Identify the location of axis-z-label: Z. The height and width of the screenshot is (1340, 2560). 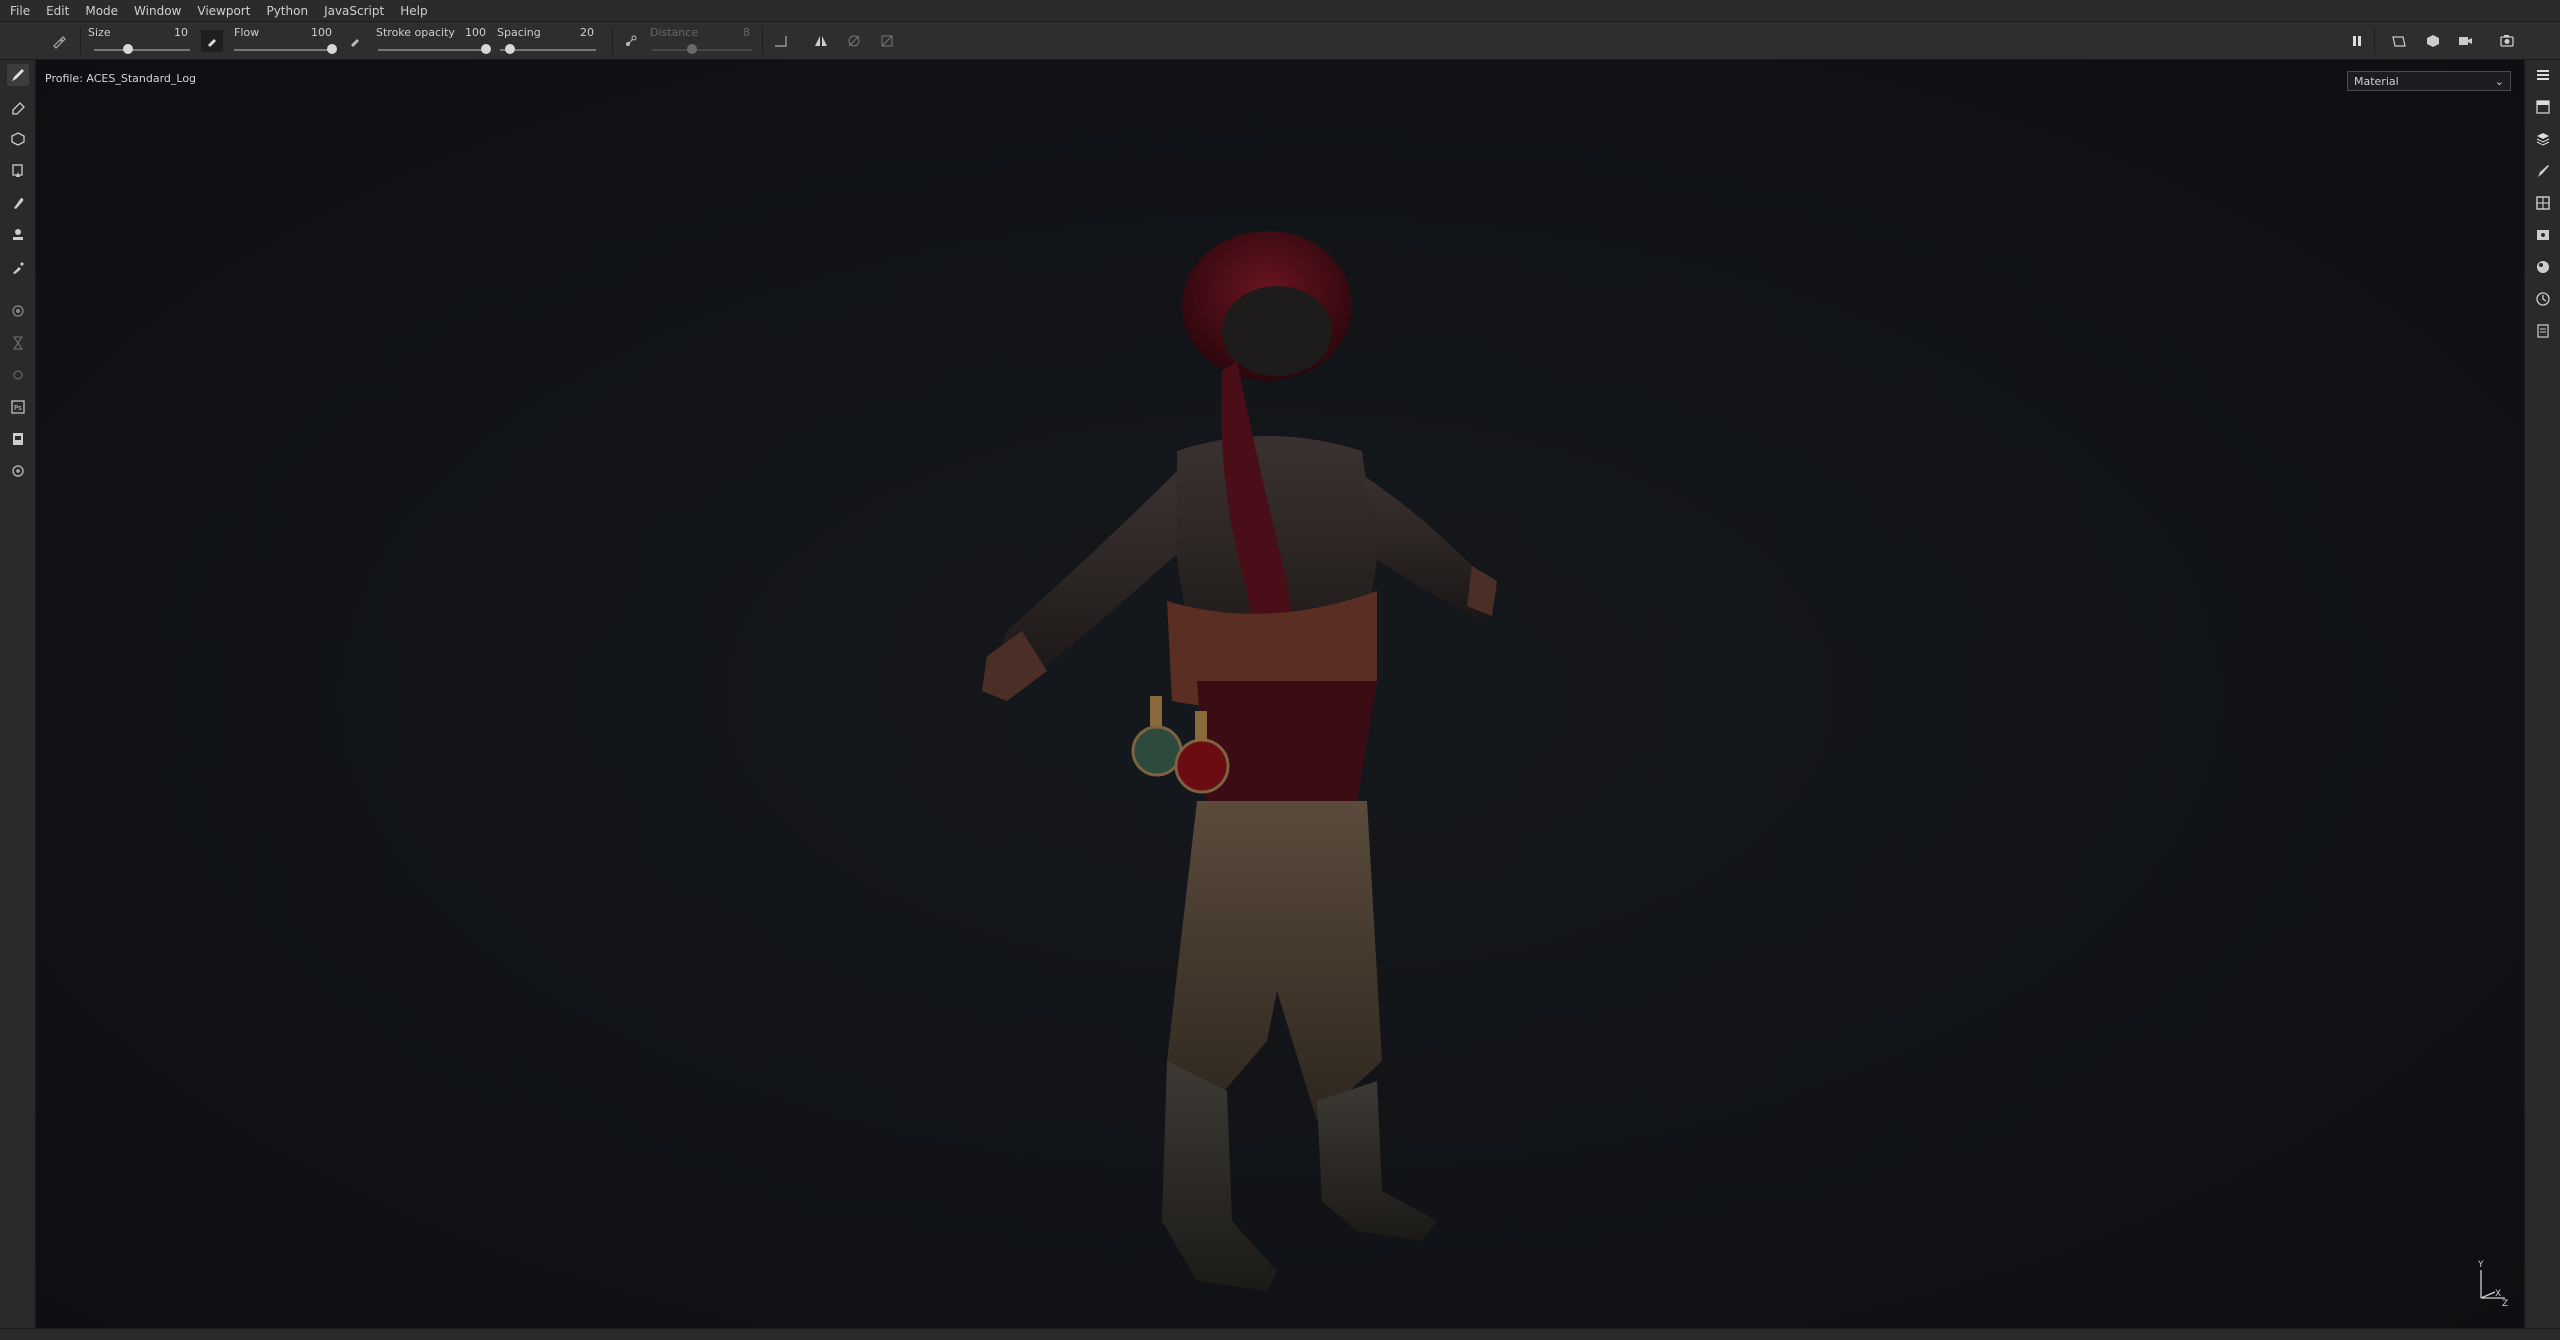
(2505, 1303).